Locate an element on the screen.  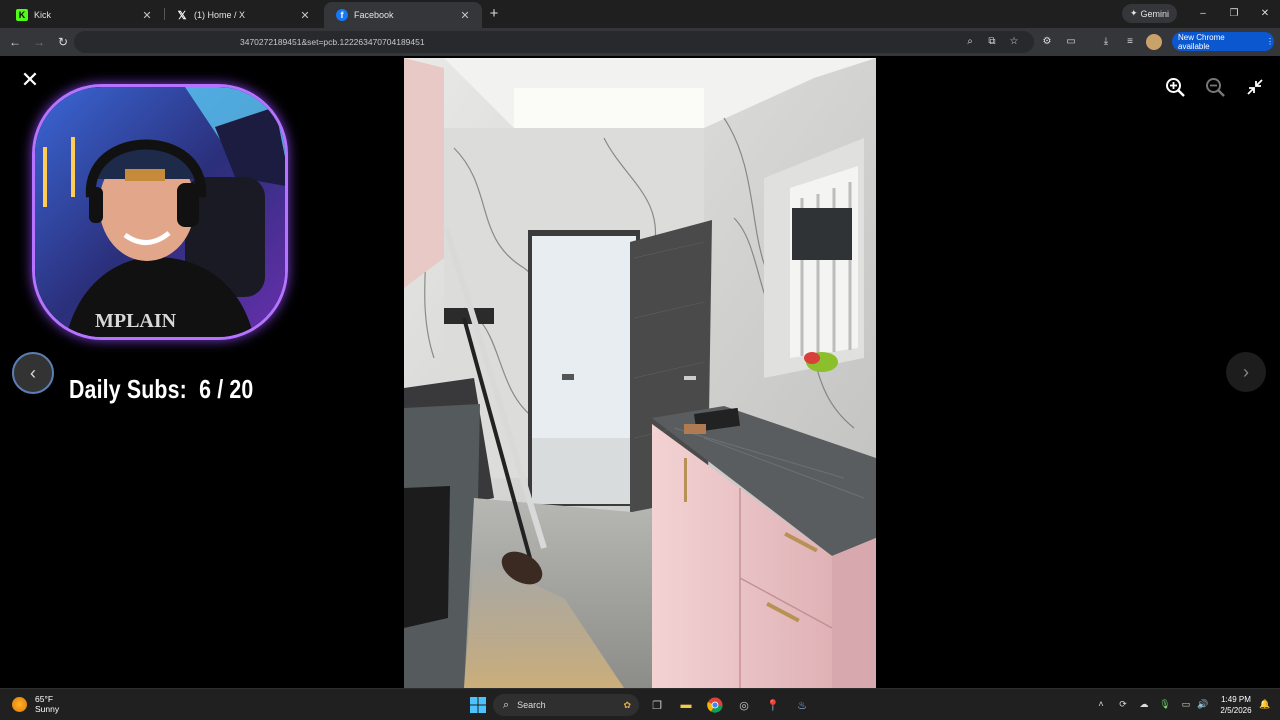
weather-temp: 65°F is located at coordinates (44, 699).